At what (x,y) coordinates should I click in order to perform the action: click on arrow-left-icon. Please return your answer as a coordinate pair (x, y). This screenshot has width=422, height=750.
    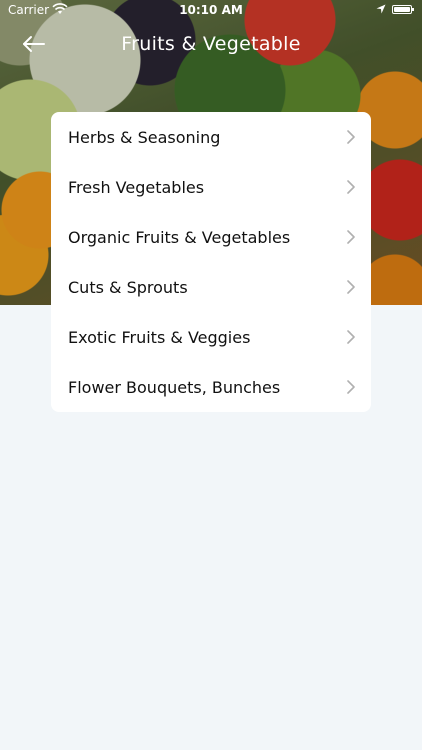
    Looking at the image, I should click on (34, 44).